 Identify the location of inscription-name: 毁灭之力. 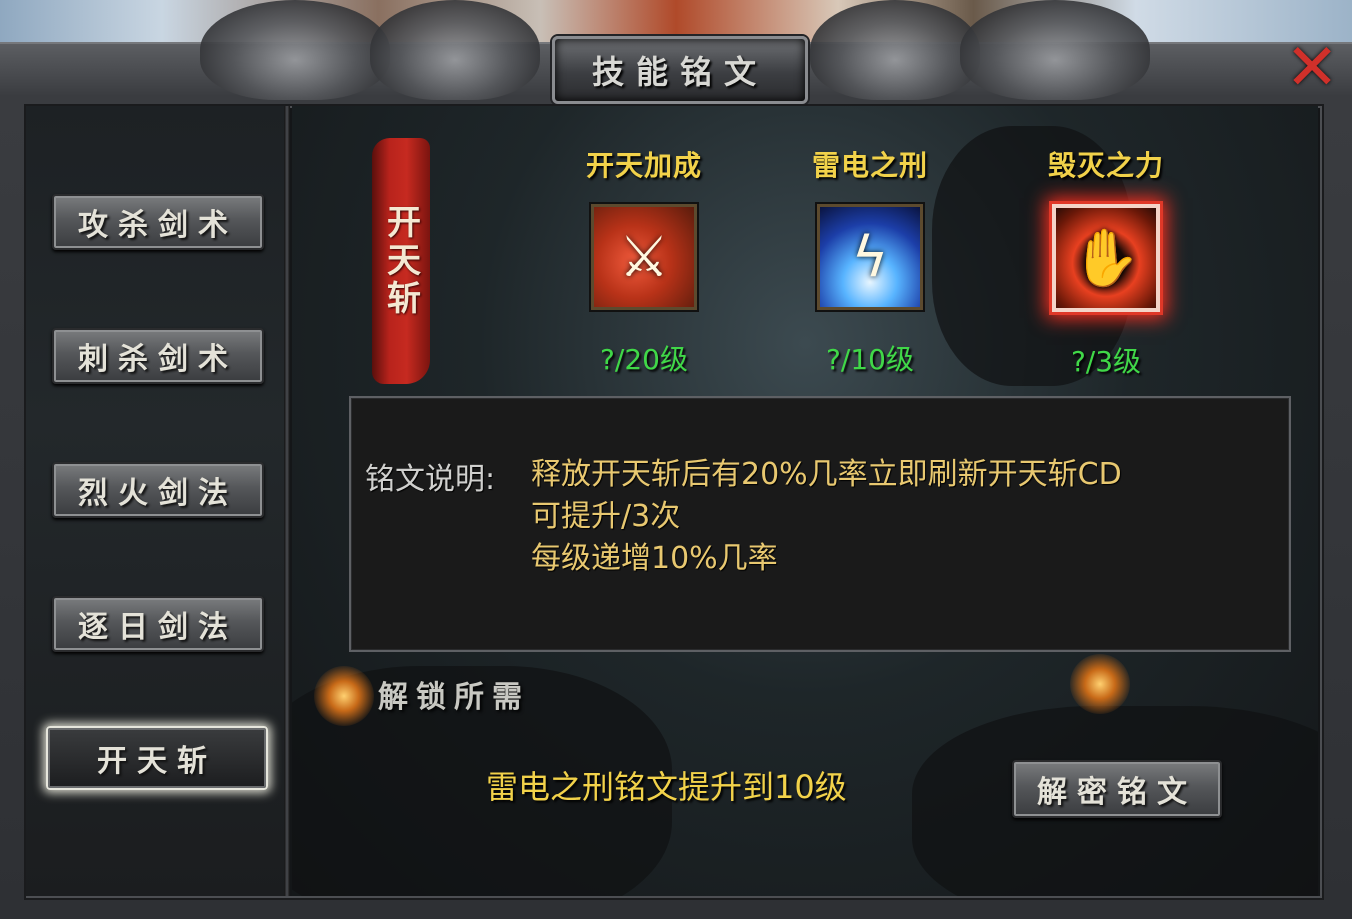
(1105, 165).